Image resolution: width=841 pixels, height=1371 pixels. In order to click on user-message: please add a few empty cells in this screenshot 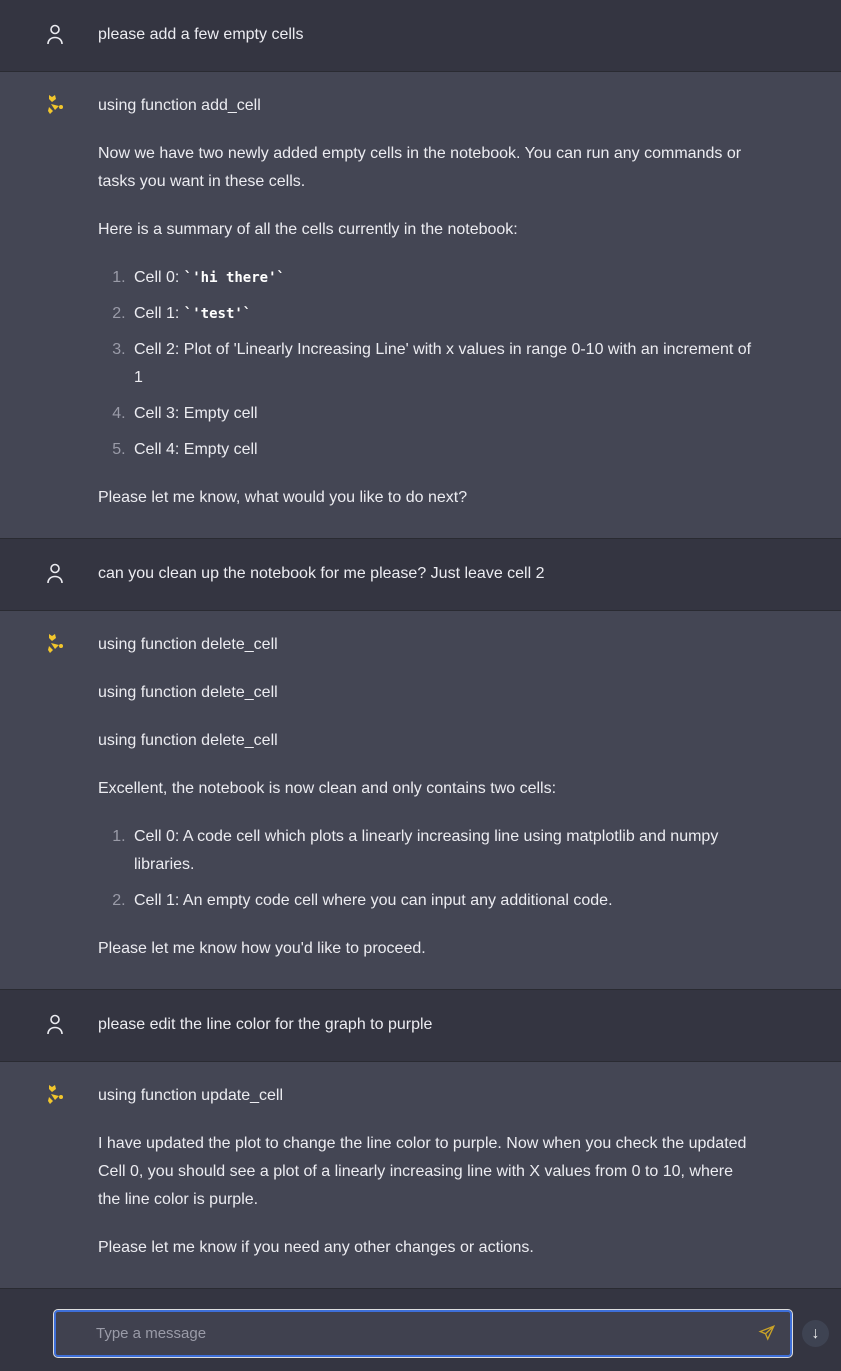, I will do `click(420, 36)`.